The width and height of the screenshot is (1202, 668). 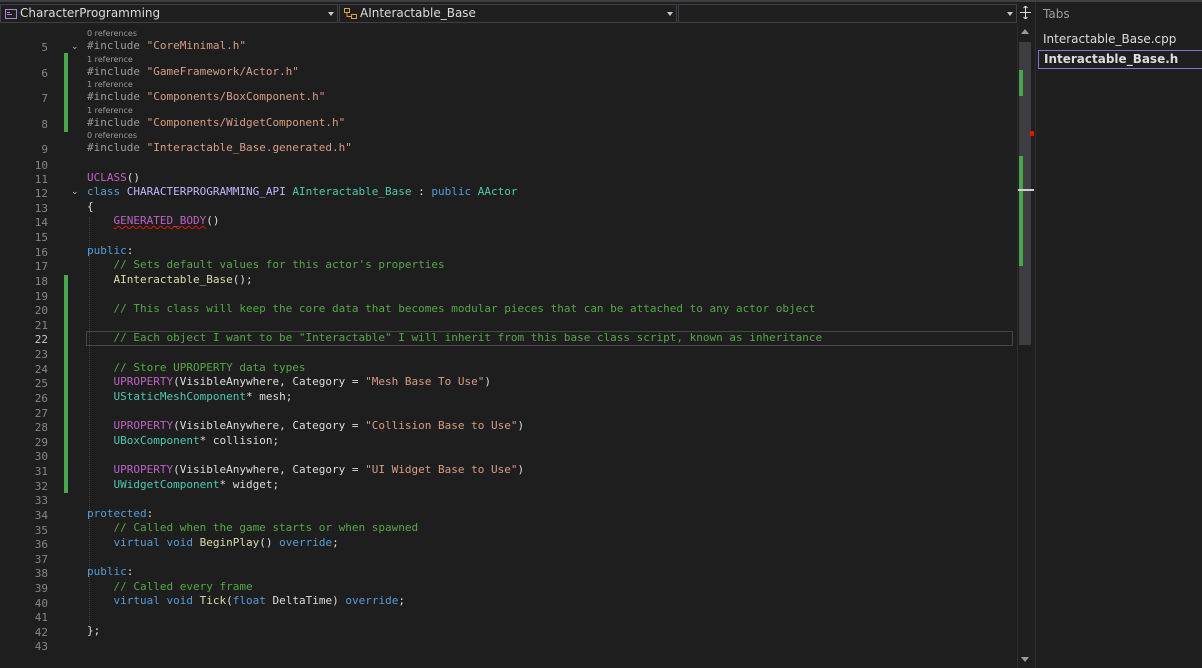 I want to click on line-number: 5, so click(x=44, y=47).